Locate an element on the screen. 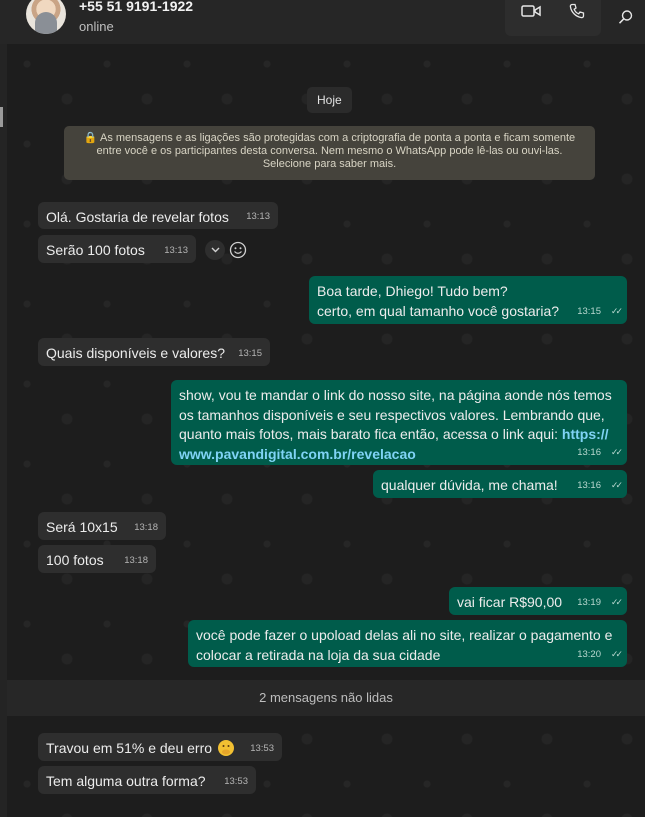 Image resolution: width=645 pixels, height=817 pixels. message-outgoing: vai ficar R$90,00 13:19 ✓✓ is located at coordinates (538, 601).